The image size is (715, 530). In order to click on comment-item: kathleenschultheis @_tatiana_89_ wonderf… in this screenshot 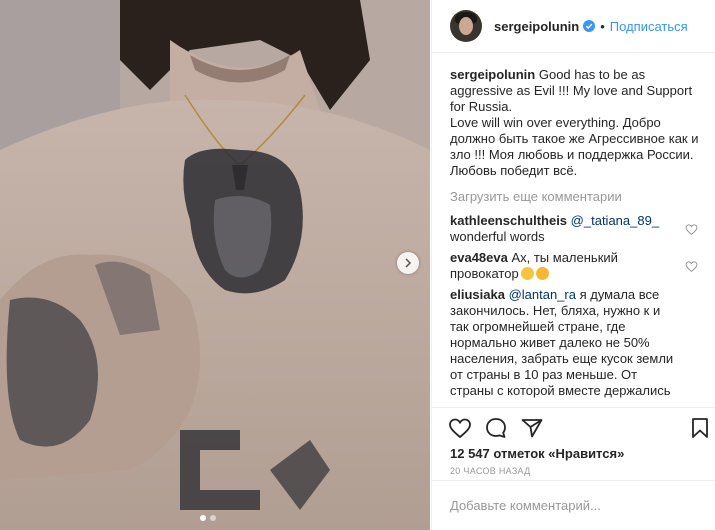, I will do `click(575, 229)`.